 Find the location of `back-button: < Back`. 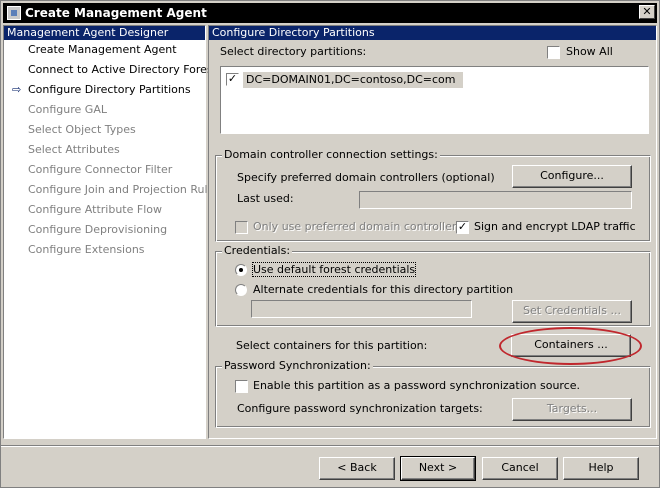

back-button: < Back is located at coordinates (357, 468).